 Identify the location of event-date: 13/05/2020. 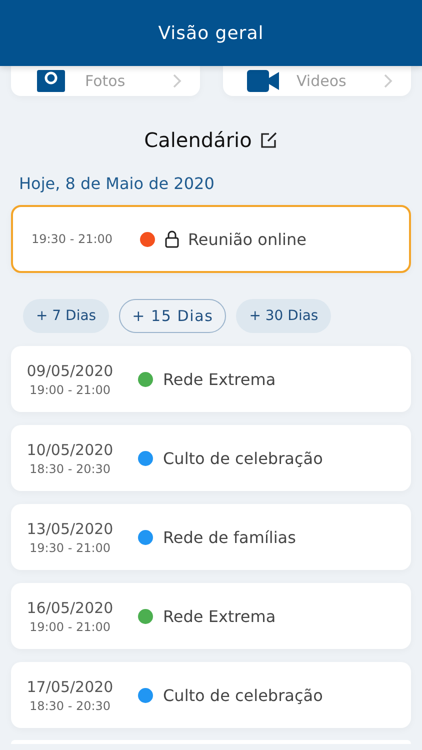
(70, 529).